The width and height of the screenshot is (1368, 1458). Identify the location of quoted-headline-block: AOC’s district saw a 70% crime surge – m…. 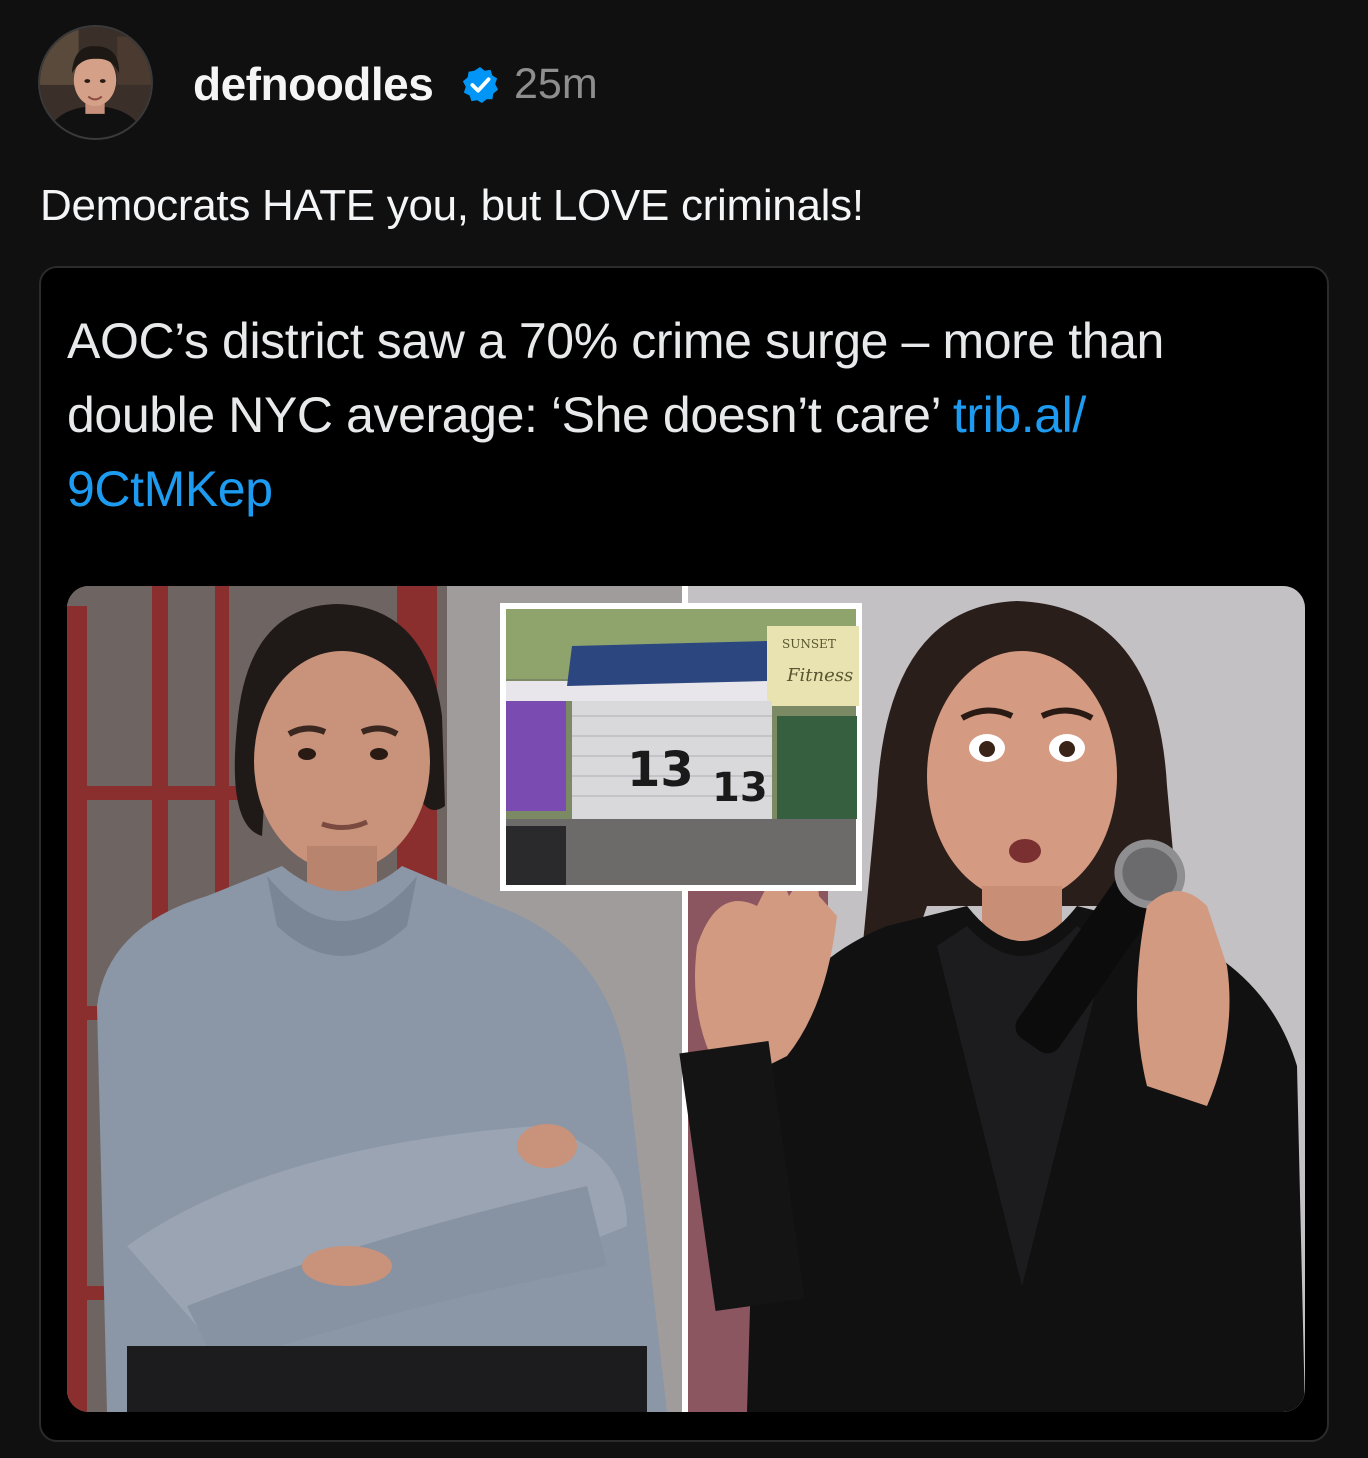
(687, 415).